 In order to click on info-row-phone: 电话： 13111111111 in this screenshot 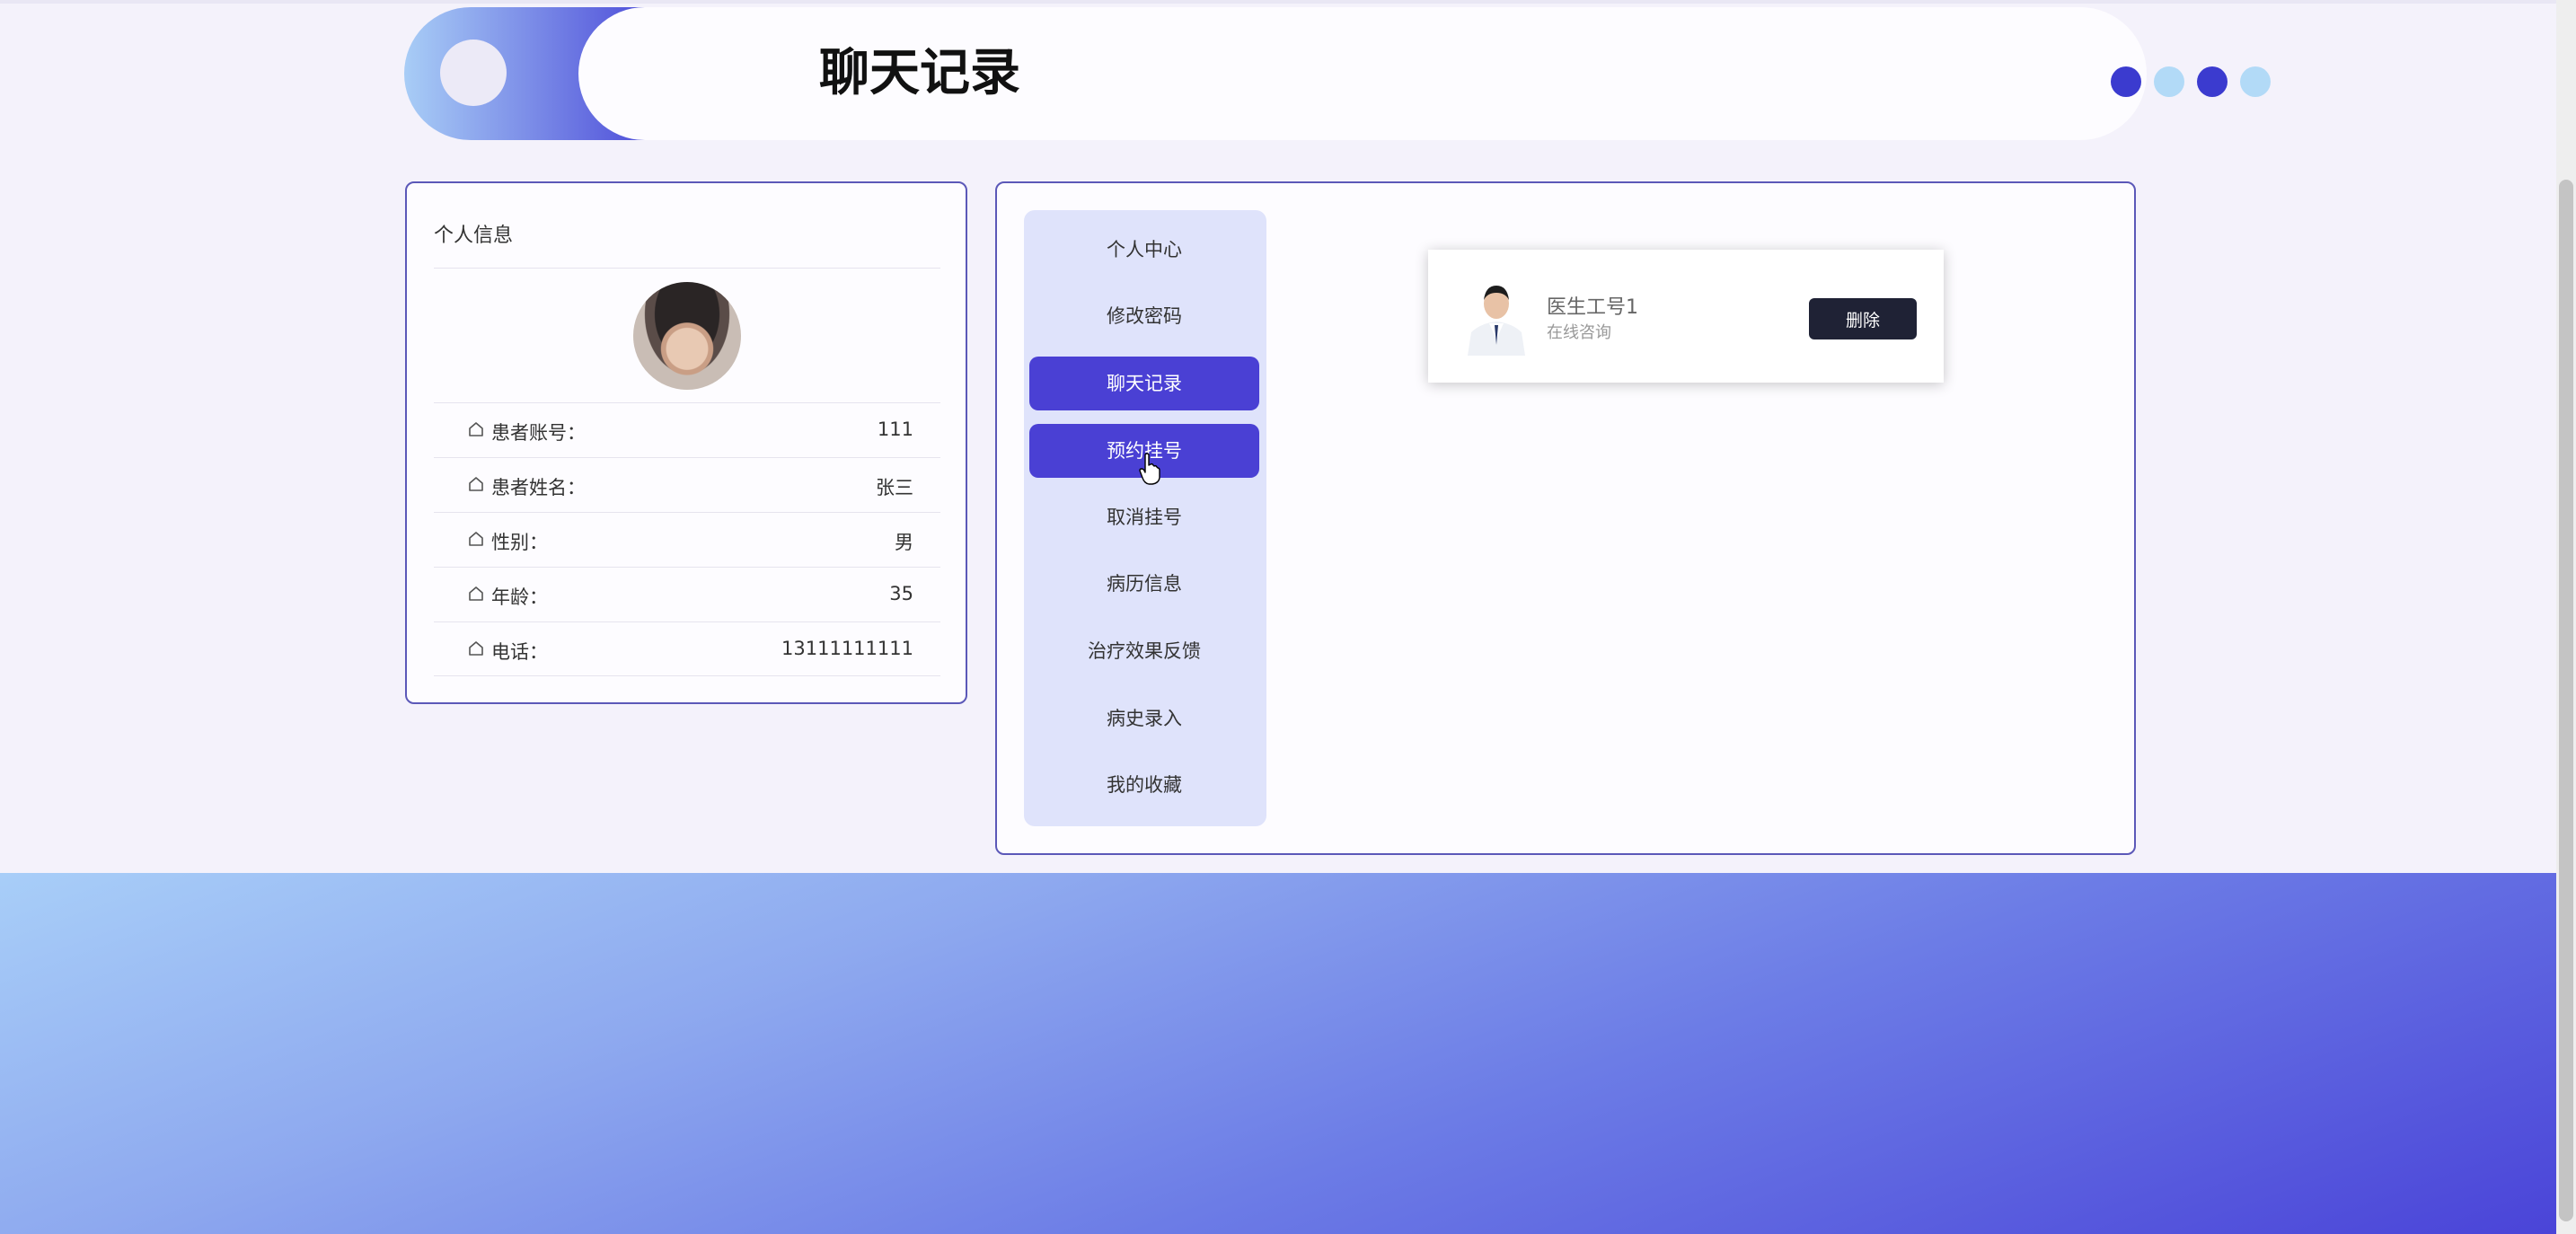, I will do `click(687, 648)`.